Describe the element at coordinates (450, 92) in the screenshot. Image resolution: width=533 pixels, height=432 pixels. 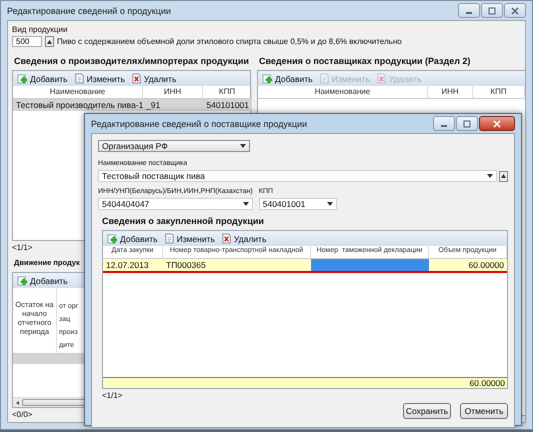
I see `column-header: ИНН` at that location.